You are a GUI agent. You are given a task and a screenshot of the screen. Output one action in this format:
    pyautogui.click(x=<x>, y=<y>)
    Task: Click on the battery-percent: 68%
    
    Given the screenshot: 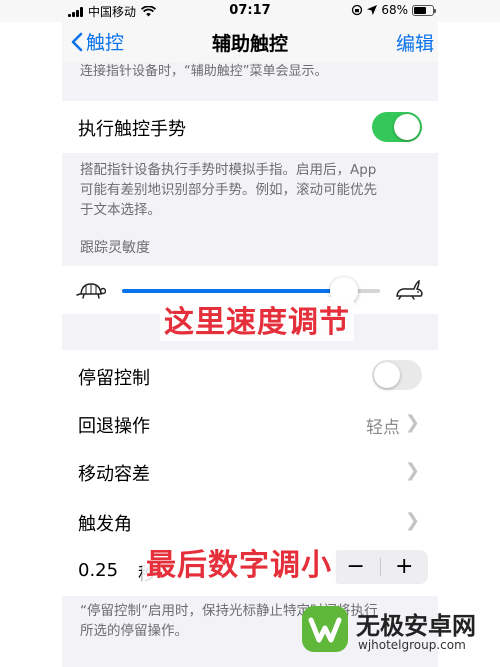 What is the action you would take?
    pyautogui.click(x=394, y=10)
    